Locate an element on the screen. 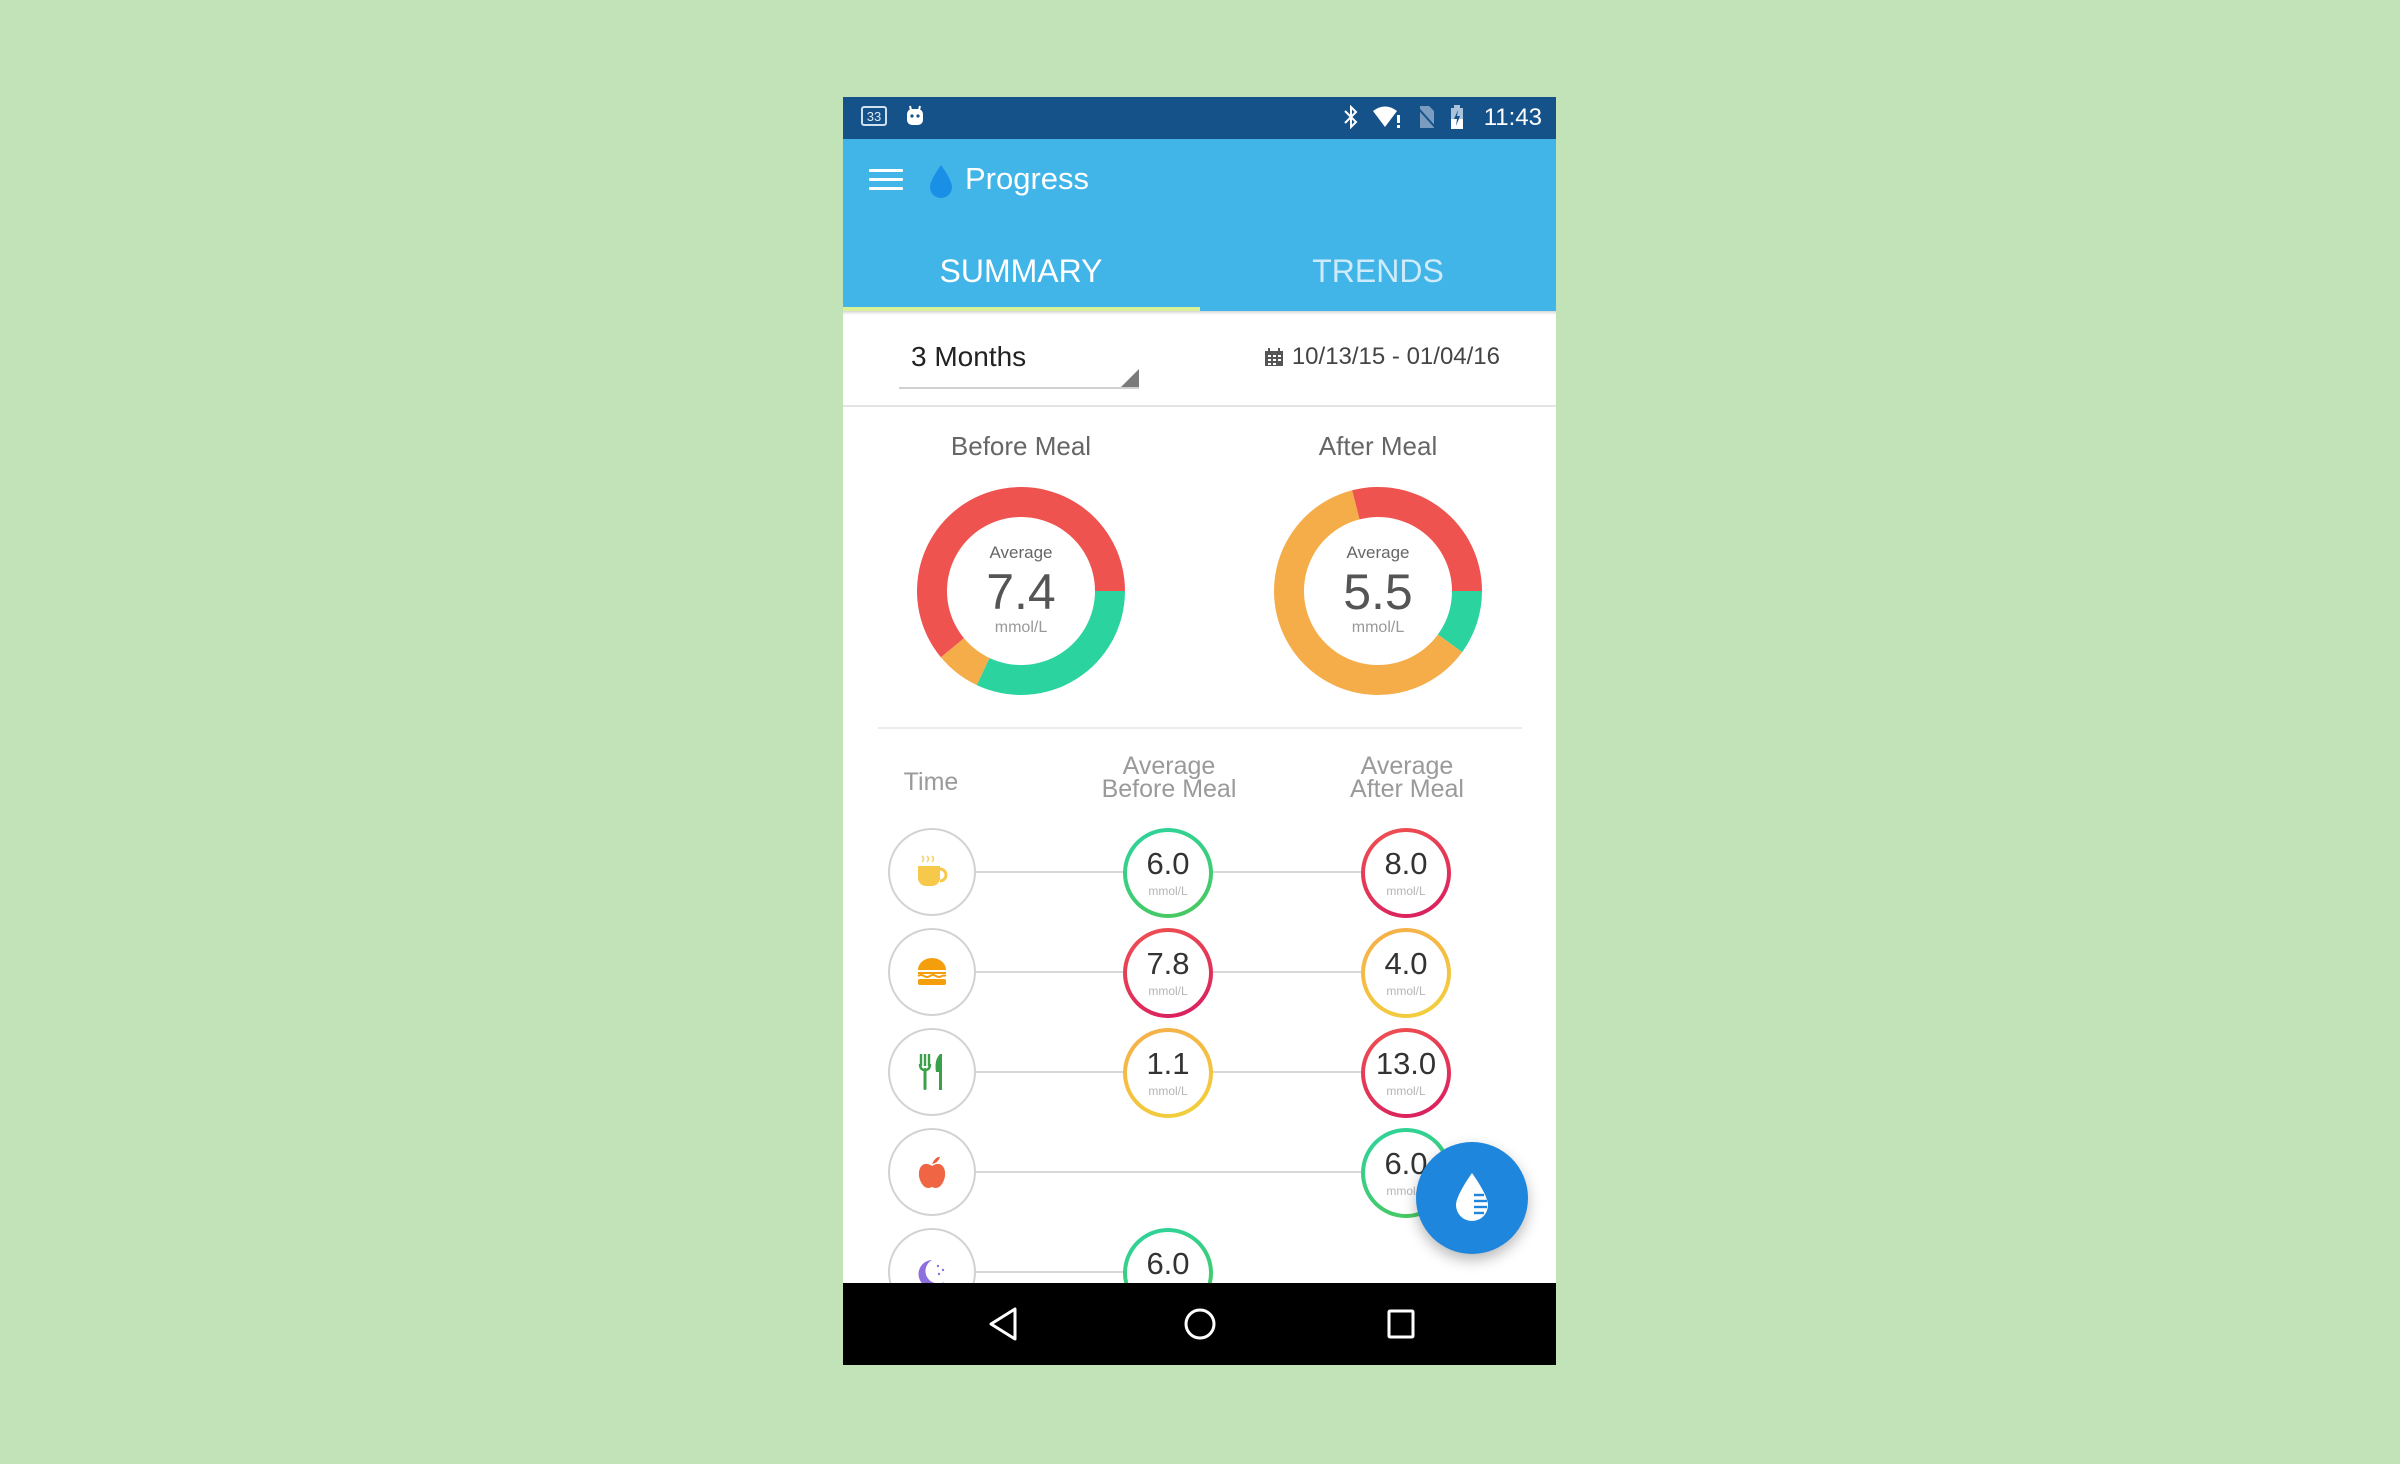 This screenshot has height=1464, width=2400. after-meal-value: 13.0 mmol/L is located at coordinates (1406, 1073).